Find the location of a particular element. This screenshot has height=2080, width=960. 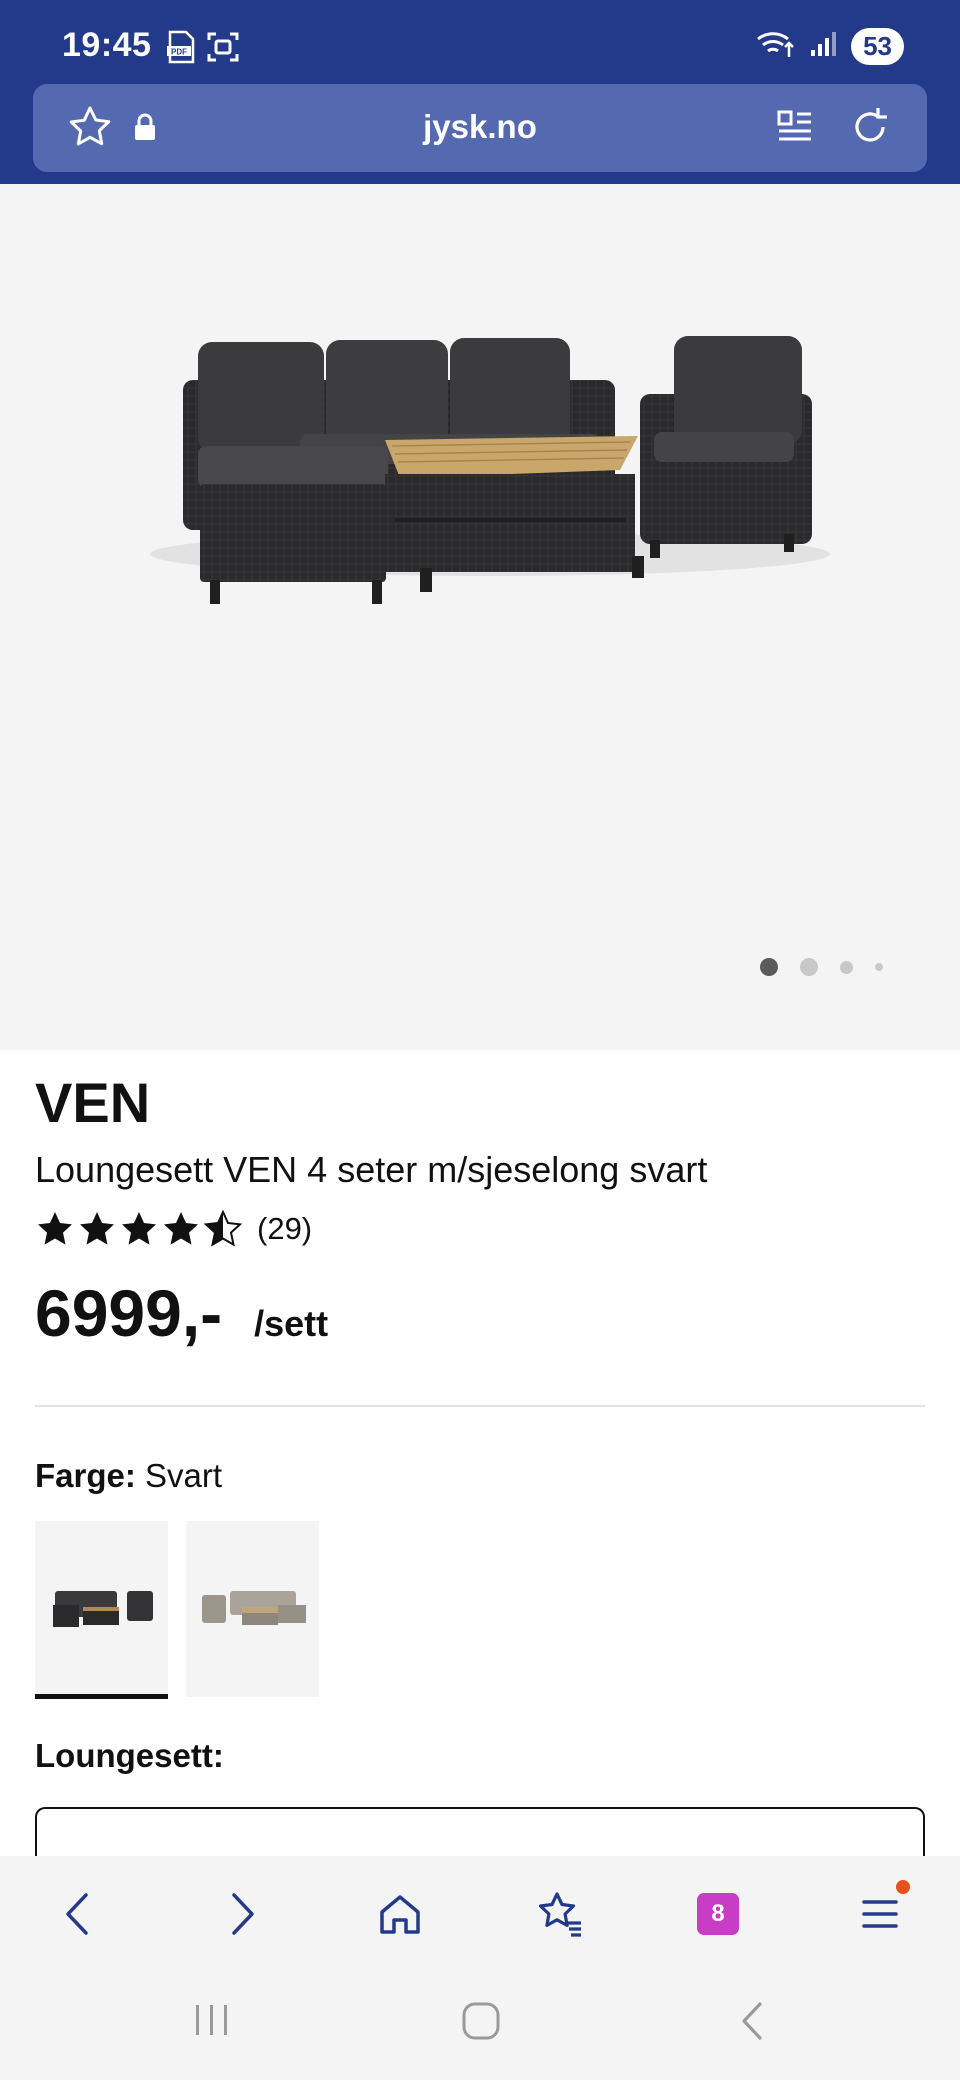

recent-apps-icon is located at coordinates (212, 2022).